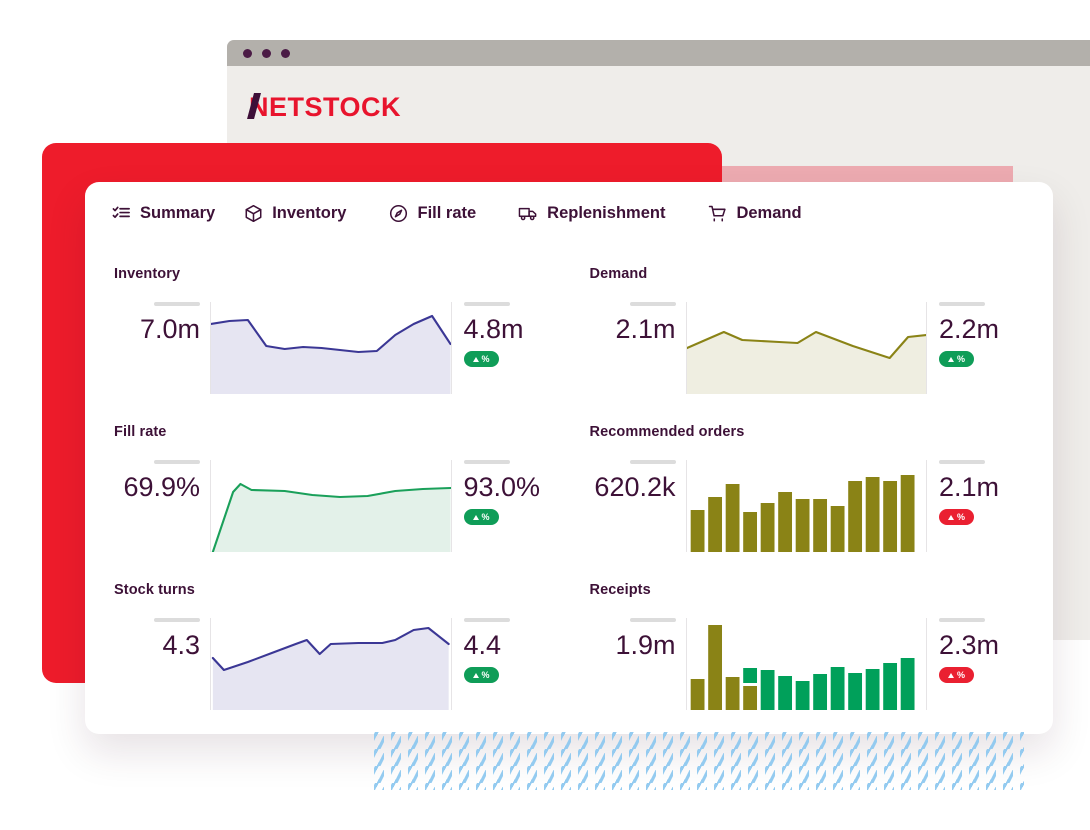 This screenshot has width=1090, height=830. Describe the element at coordinates (969, 329) in the screenshot. I see `card-demand-end-value: 2.2m` at that location.